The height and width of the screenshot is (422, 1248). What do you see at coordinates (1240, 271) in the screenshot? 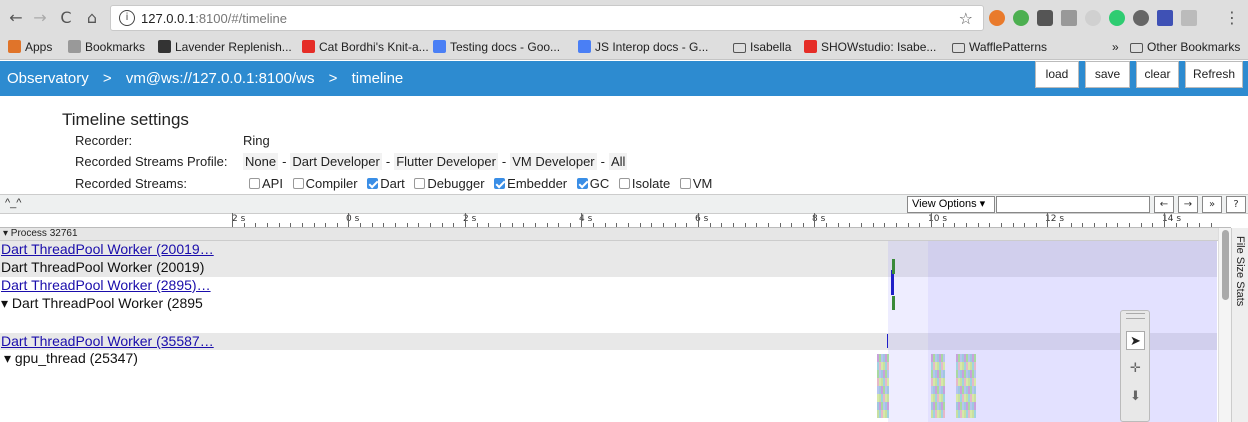
I see `file-size-stats-tab: File Size Stats` at bounding box center [1240, 271].